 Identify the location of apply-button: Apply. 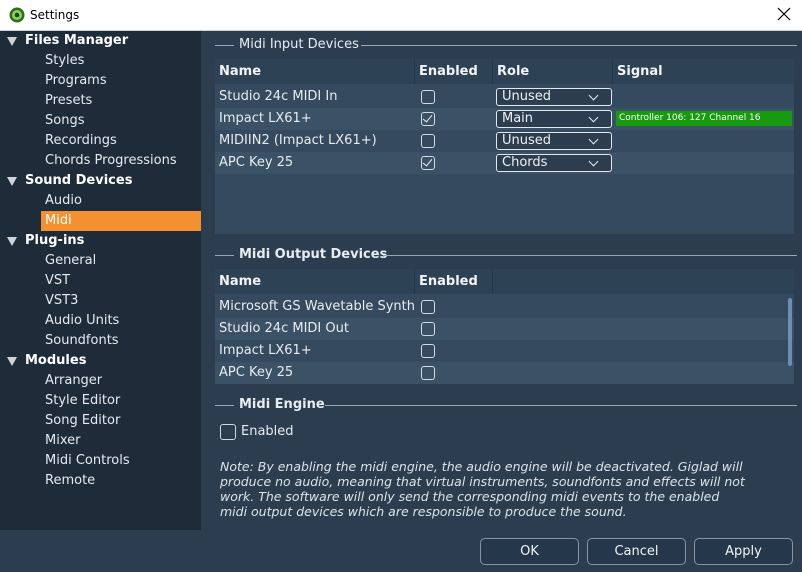
(743, 551).